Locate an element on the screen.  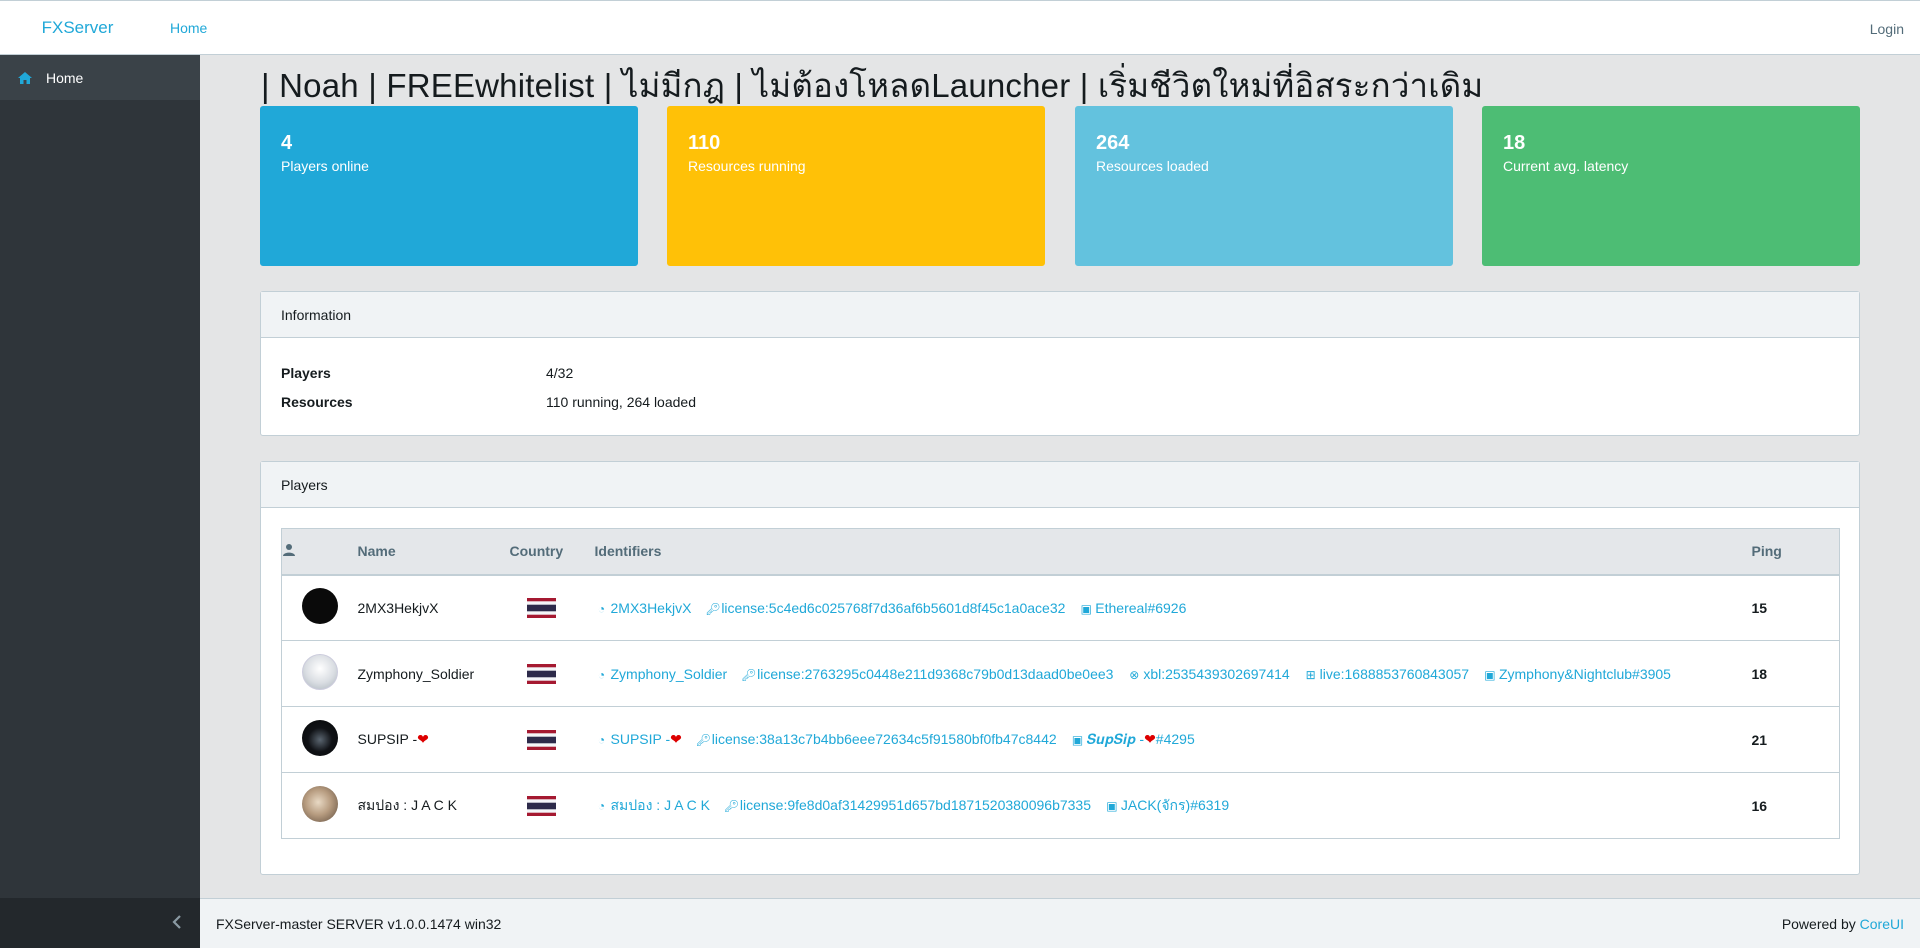
xbox-icon: ⊗ is located at coordinates (1134, 674).